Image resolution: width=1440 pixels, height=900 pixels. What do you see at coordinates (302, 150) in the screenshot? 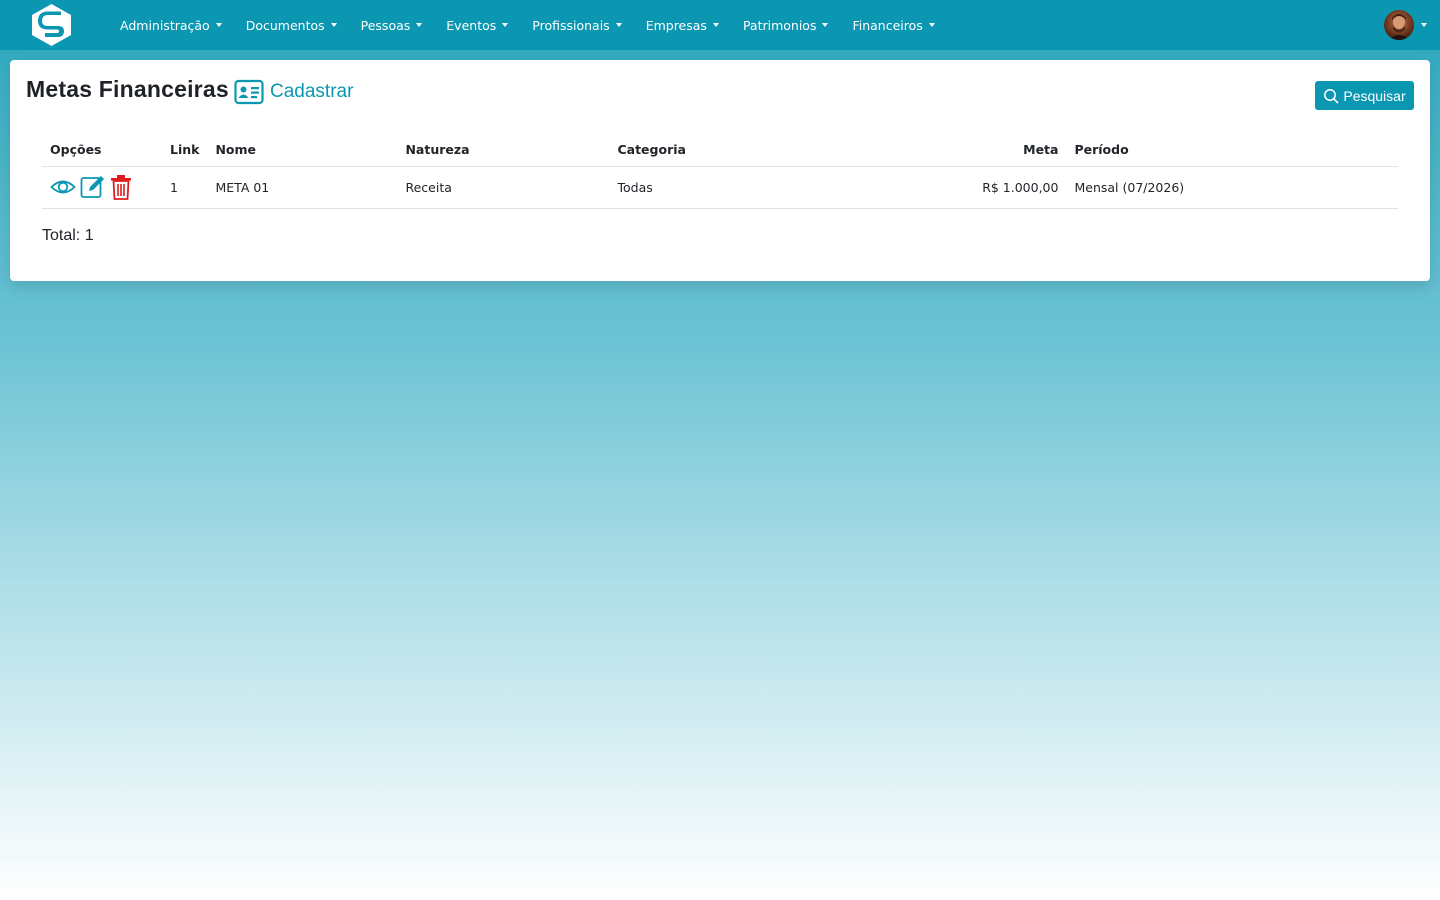
I see `header-name: Nome` at bounding box center [302, 150].